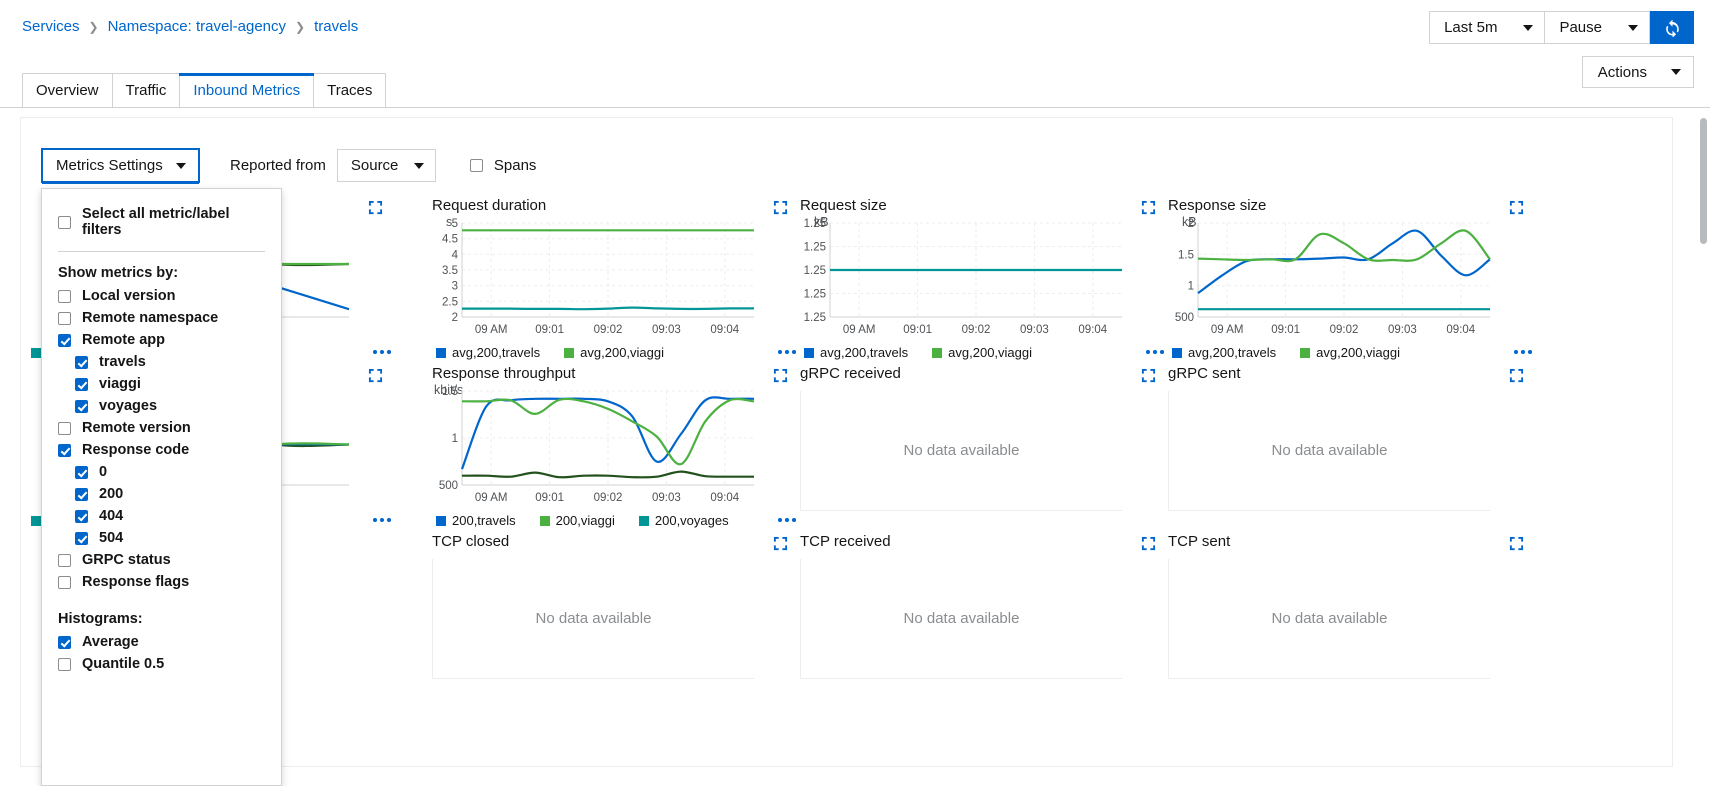 The width and height of the screenshot is (1710, 786). Describe the element at coordinates (161, 384) in the screenshot. I see `menu-item-viaggi: viaggi` at that location.